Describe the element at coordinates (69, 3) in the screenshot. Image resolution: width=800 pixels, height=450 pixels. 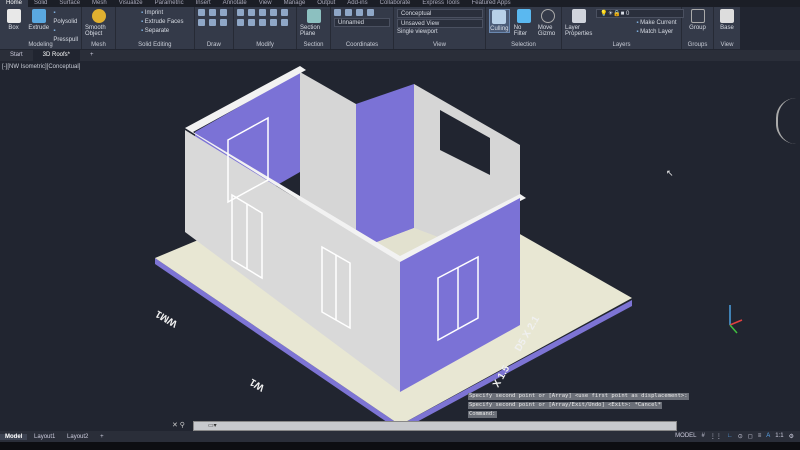
I see `tab-surface: Surface` at that location.